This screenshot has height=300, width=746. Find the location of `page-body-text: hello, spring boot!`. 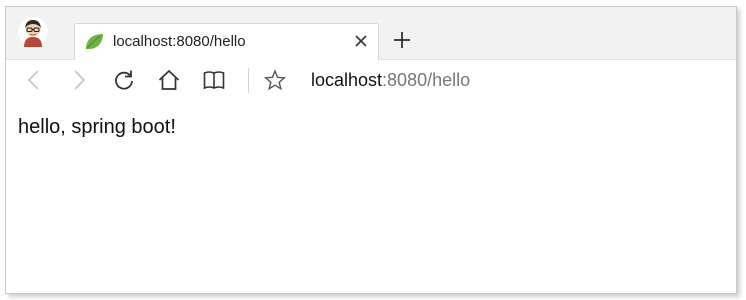

page-body-text: hello, spring boot! is located at coordinates (97, 127).